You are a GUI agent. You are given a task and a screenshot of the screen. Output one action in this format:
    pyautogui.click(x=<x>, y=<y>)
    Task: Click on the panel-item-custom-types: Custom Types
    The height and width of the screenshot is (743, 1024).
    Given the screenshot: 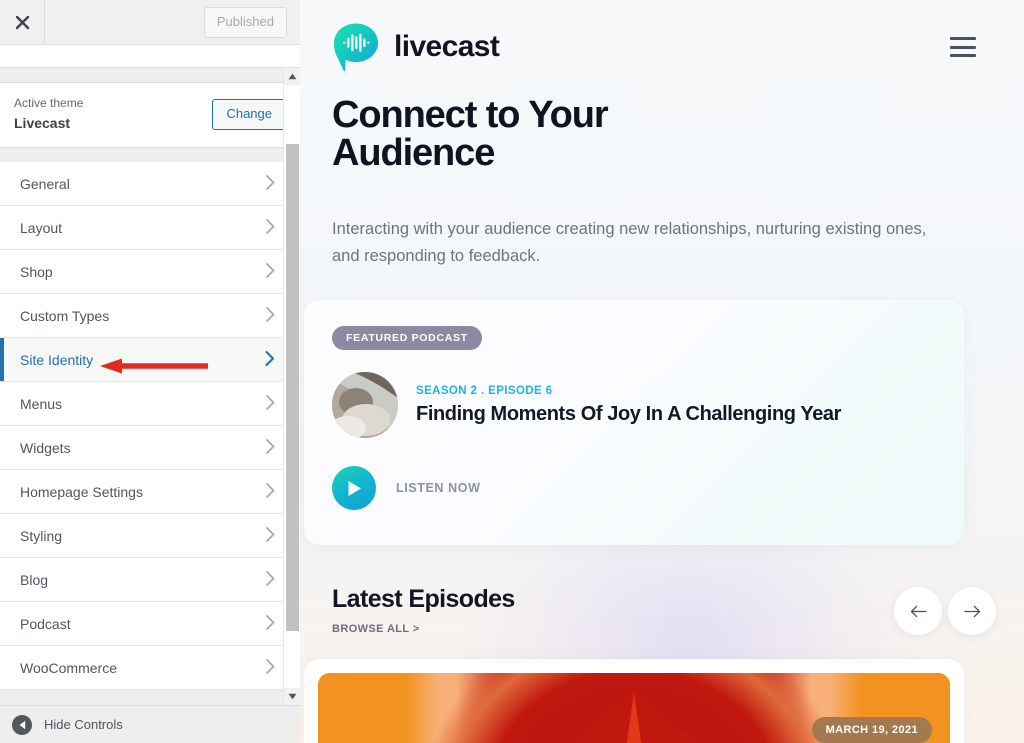 What is the action you would take?
    pyautogui.click(x=150, y=316)
    